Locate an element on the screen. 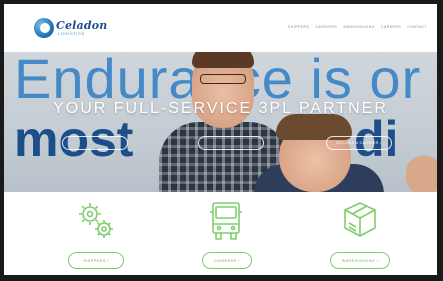 The height and width of the screenshot is (281, 443). hero-button-center is located at coordinates (231, 143).